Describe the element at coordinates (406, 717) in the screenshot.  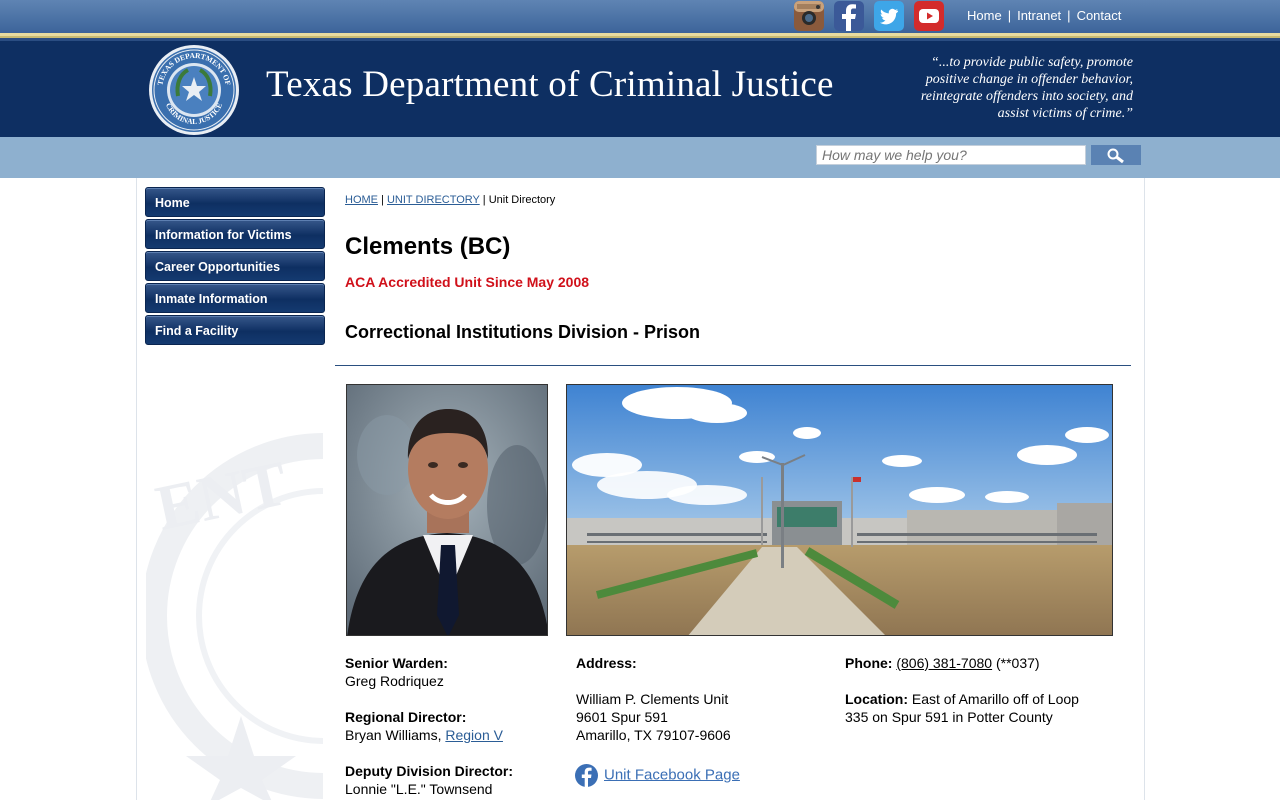
I see `regional-director-label: Regional Director:` at that location.